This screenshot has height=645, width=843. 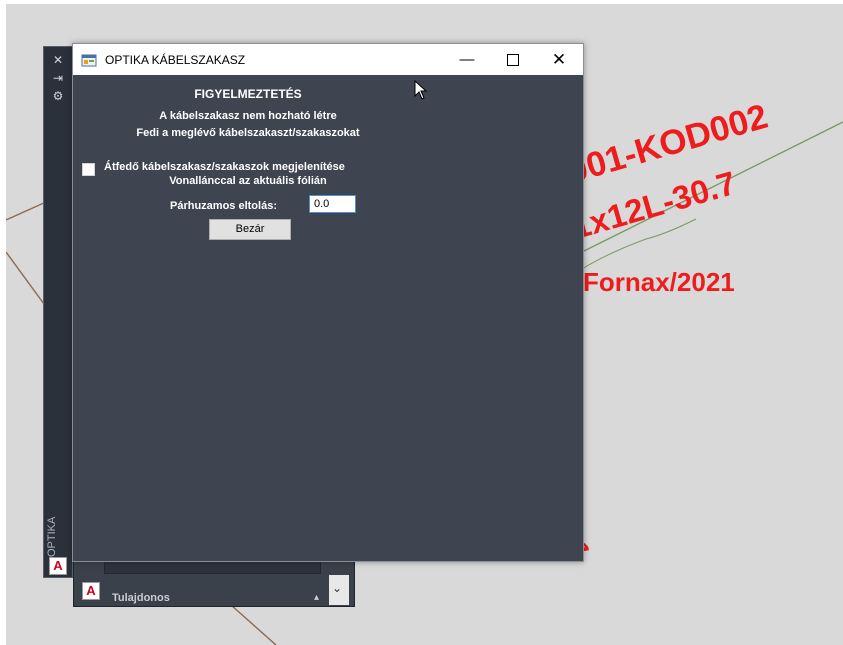 I want to click on minimize-button: —, so click(x=467, y=59).